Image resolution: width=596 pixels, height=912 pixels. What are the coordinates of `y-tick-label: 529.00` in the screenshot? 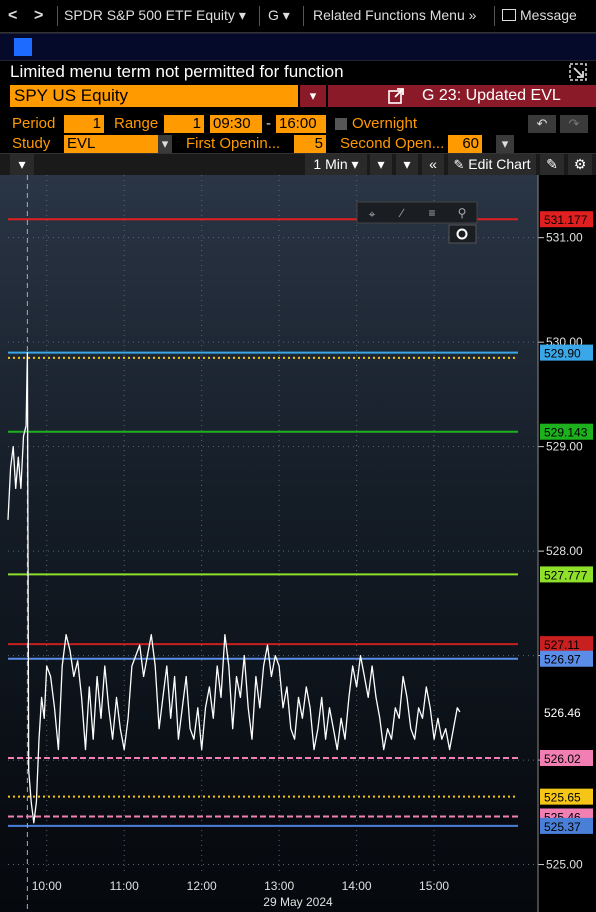 It's located at (564, 447).